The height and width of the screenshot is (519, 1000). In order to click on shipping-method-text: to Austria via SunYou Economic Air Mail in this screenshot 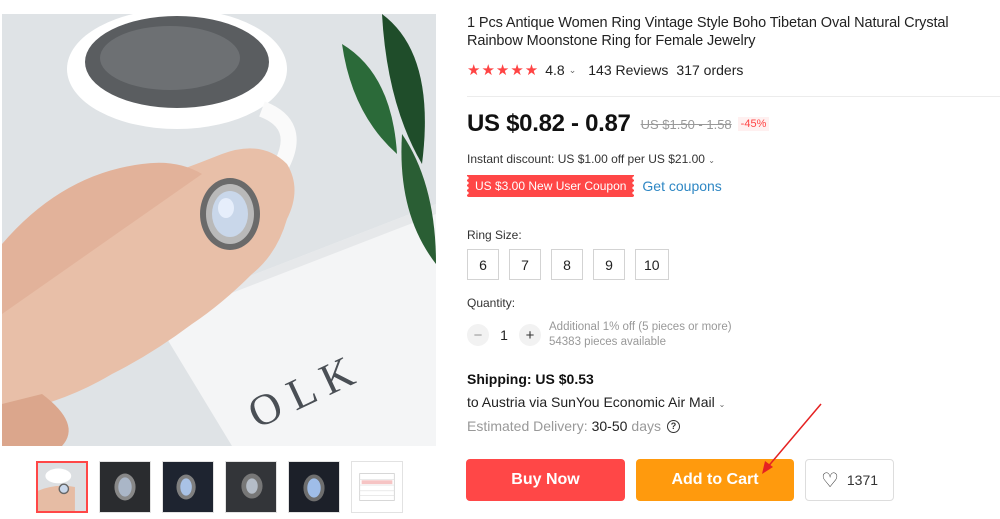, I will do `click(591, 402)`.